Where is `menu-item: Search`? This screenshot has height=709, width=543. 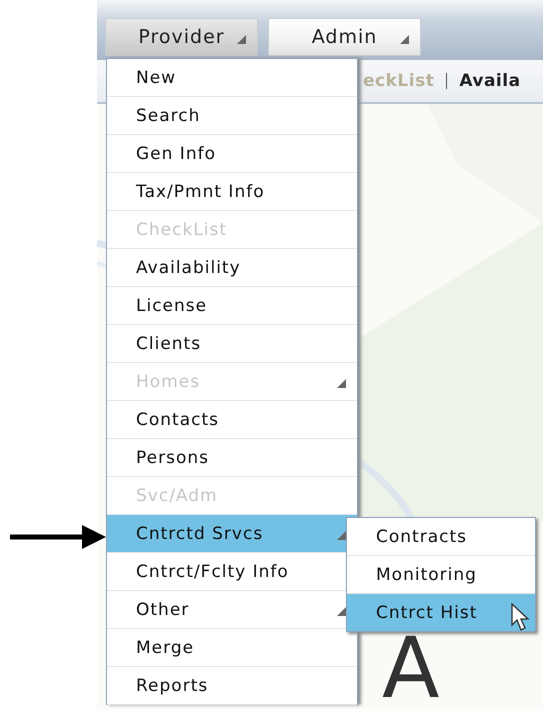
menu-item: Search is located at coordinates (232, 116).